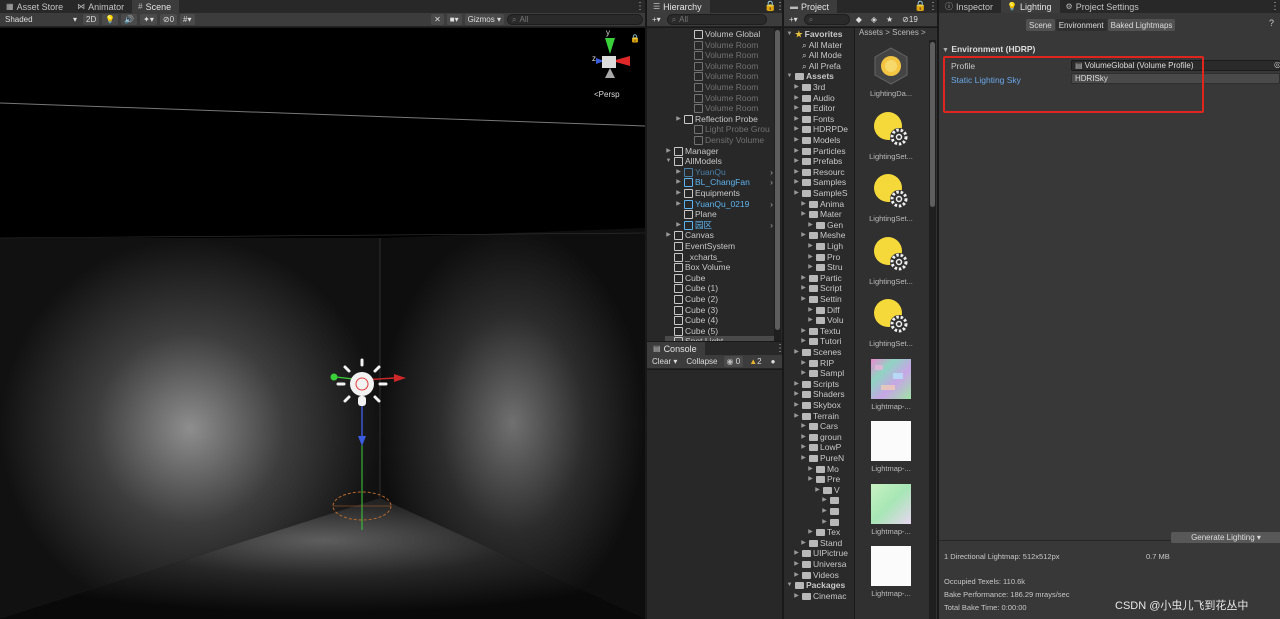 The height and width of the screenshot is (619, 1280). Describe the element at coordinates (793, 19) in the screenshot. I see `project-add-button: +▾` at that location.